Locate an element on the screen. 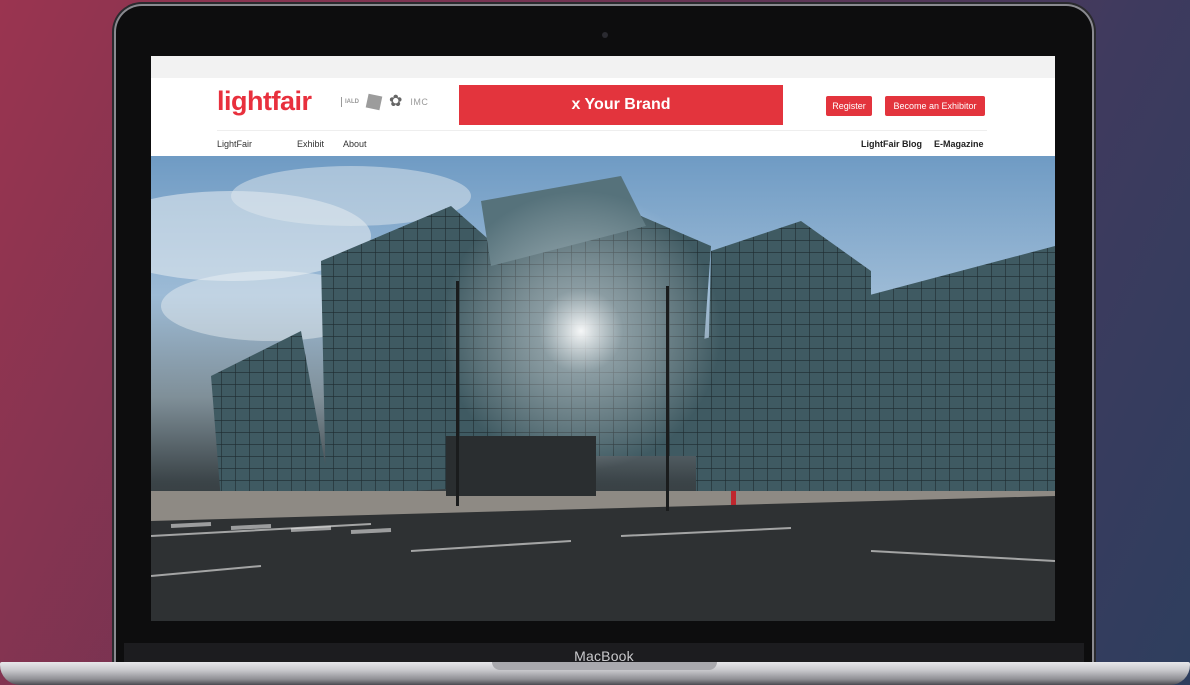  brand-banner: x Your Brand is located at coordinates (621, 105).